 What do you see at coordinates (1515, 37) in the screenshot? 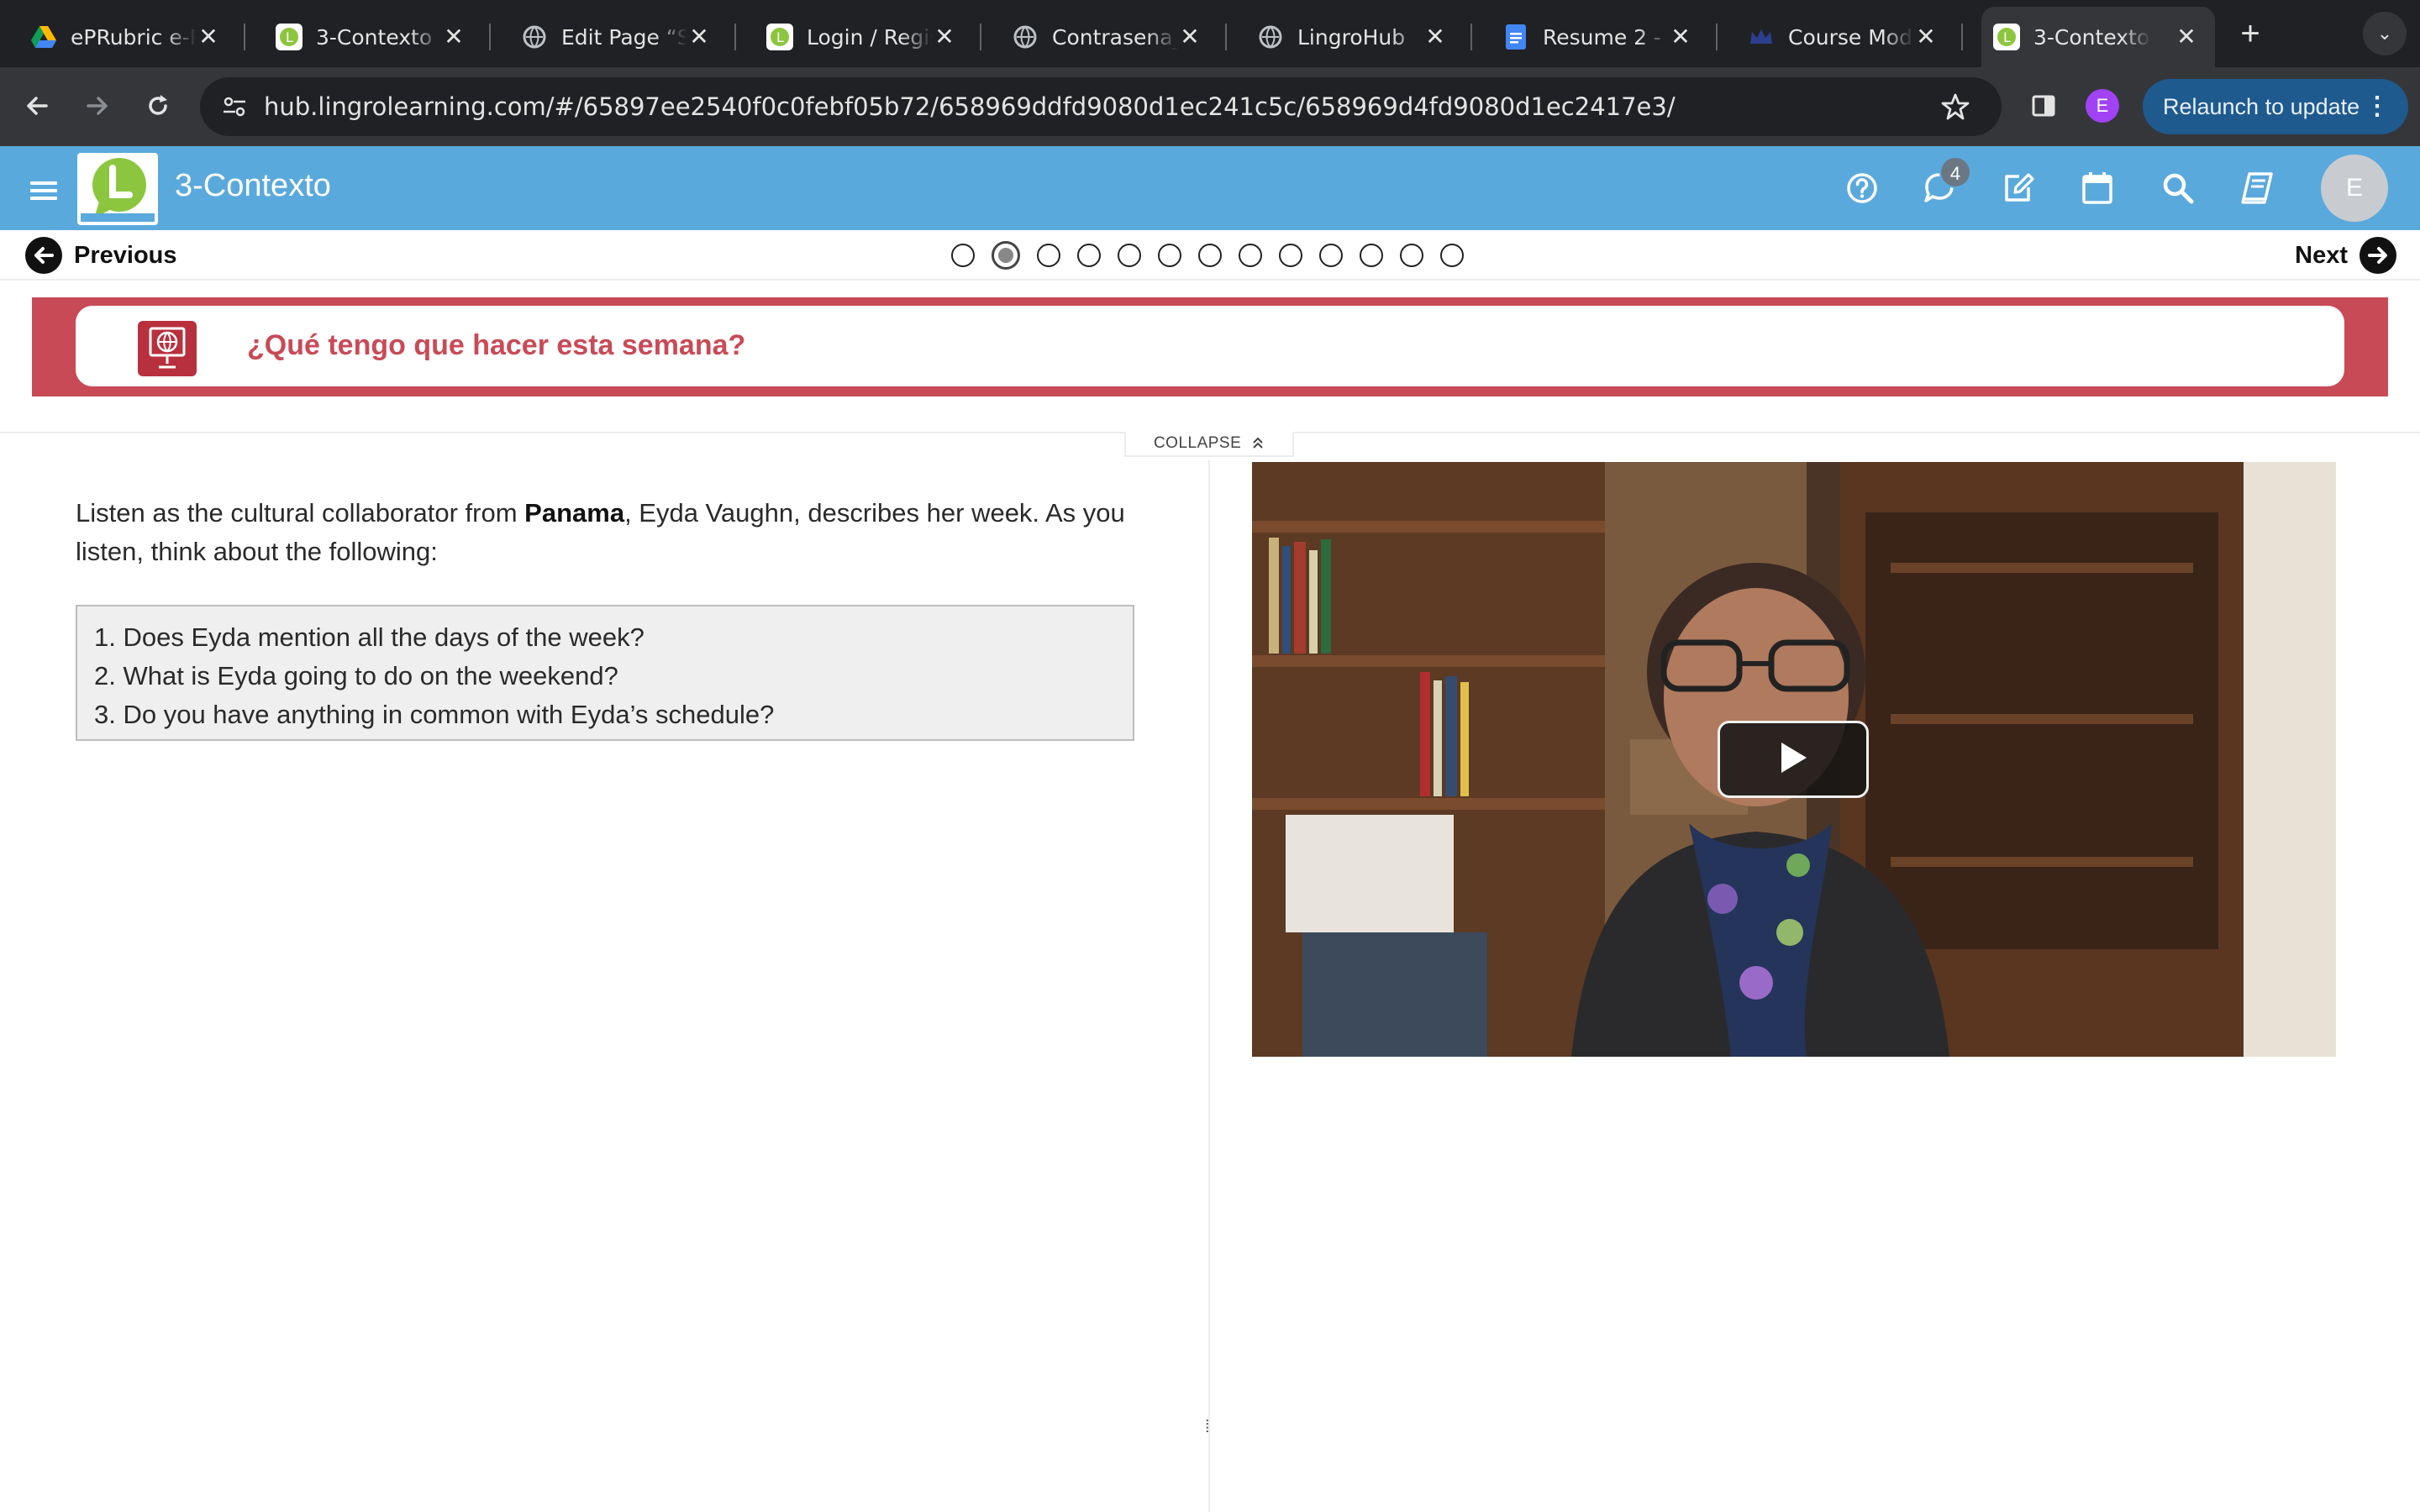
I see `google-docs-icon` at bounding box center [1515, 37].